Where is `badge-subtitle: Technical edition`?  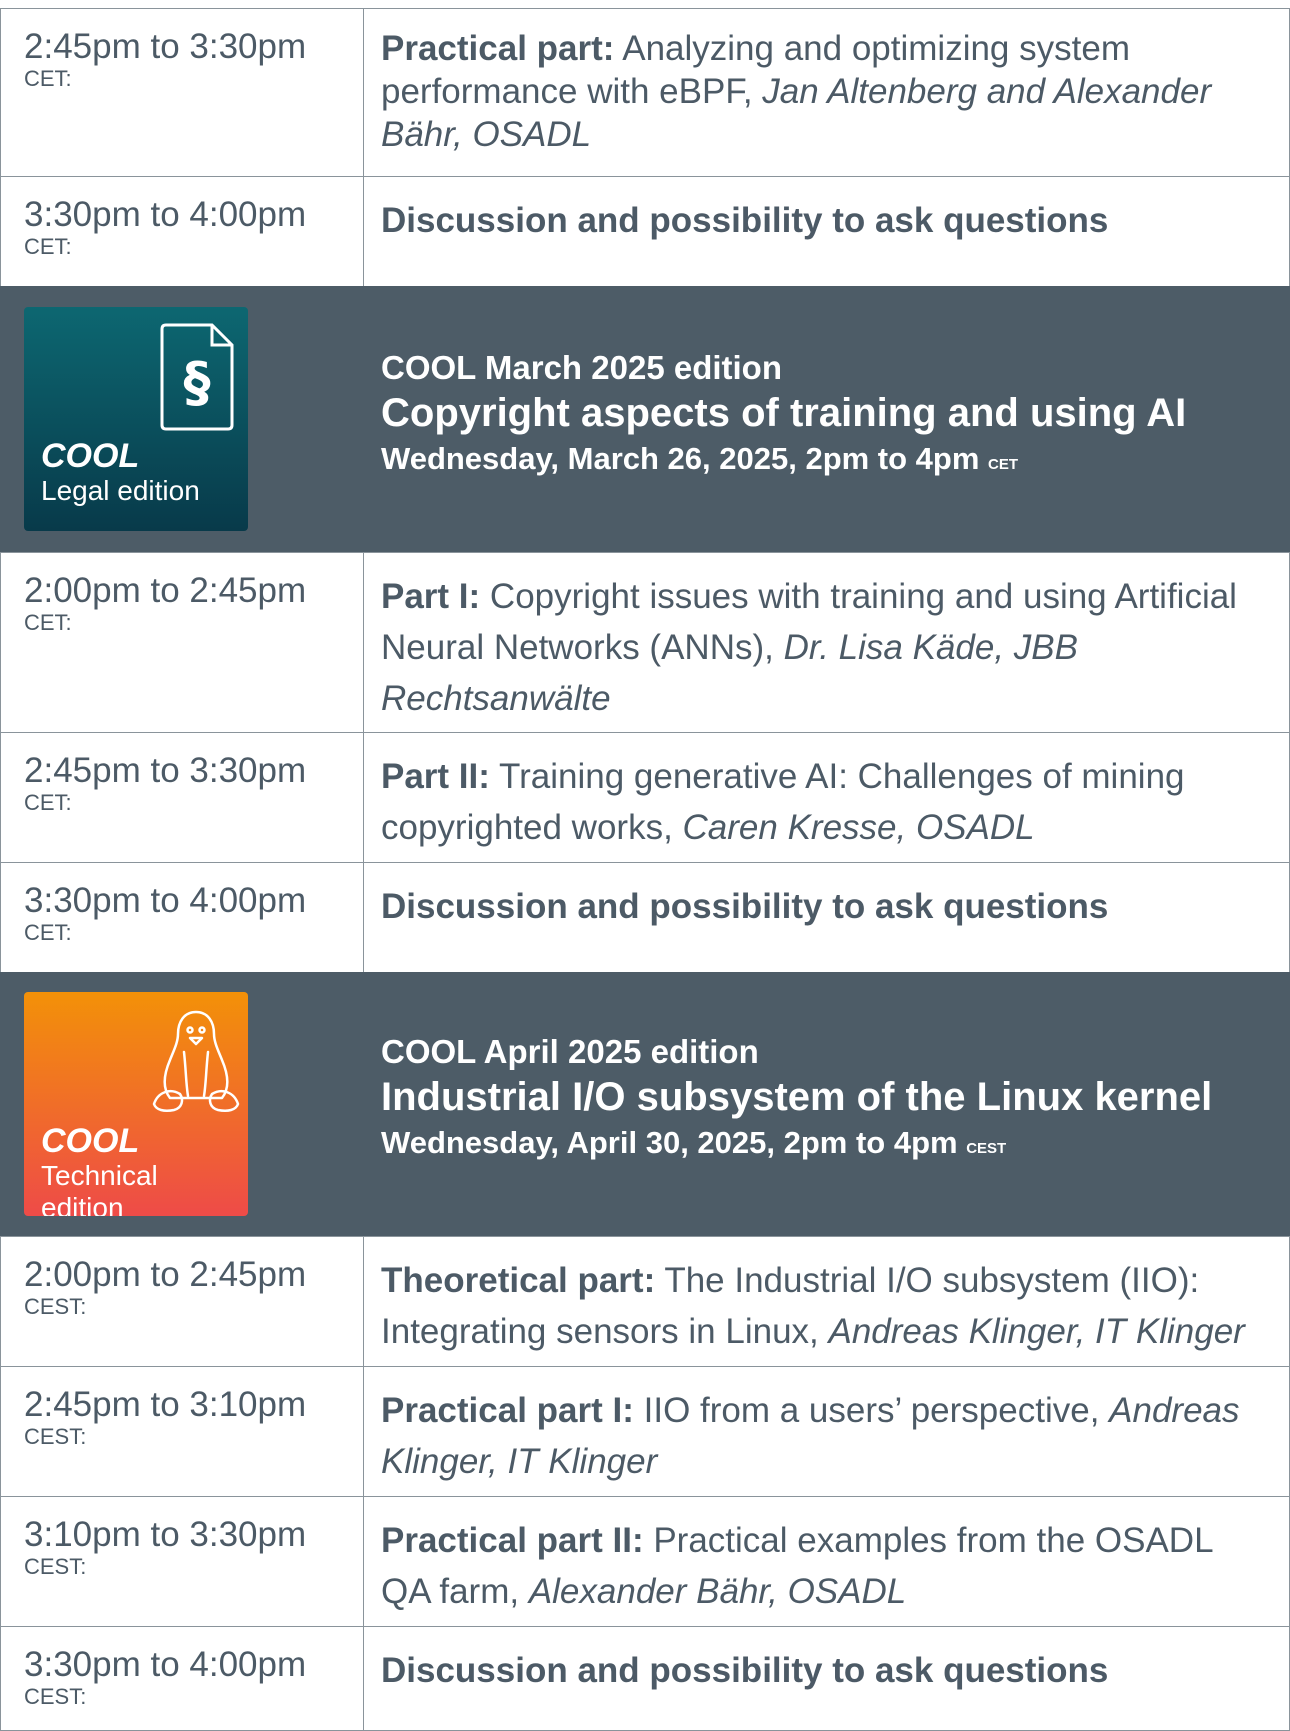 badge-subtitle: Technical edition is located at coordinates (99, 1188).